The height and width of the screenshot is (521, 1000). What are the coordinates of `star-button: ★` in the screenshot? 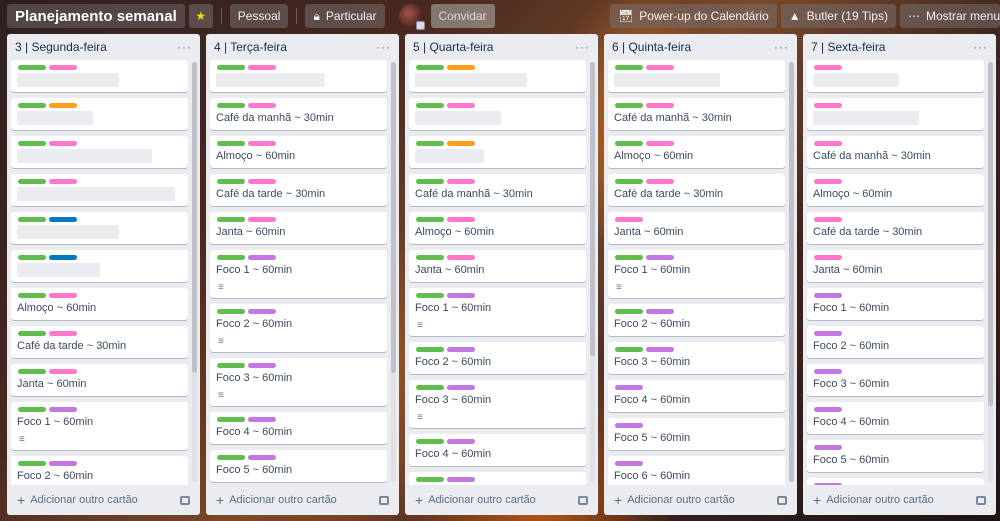 It's located at (200, 16).